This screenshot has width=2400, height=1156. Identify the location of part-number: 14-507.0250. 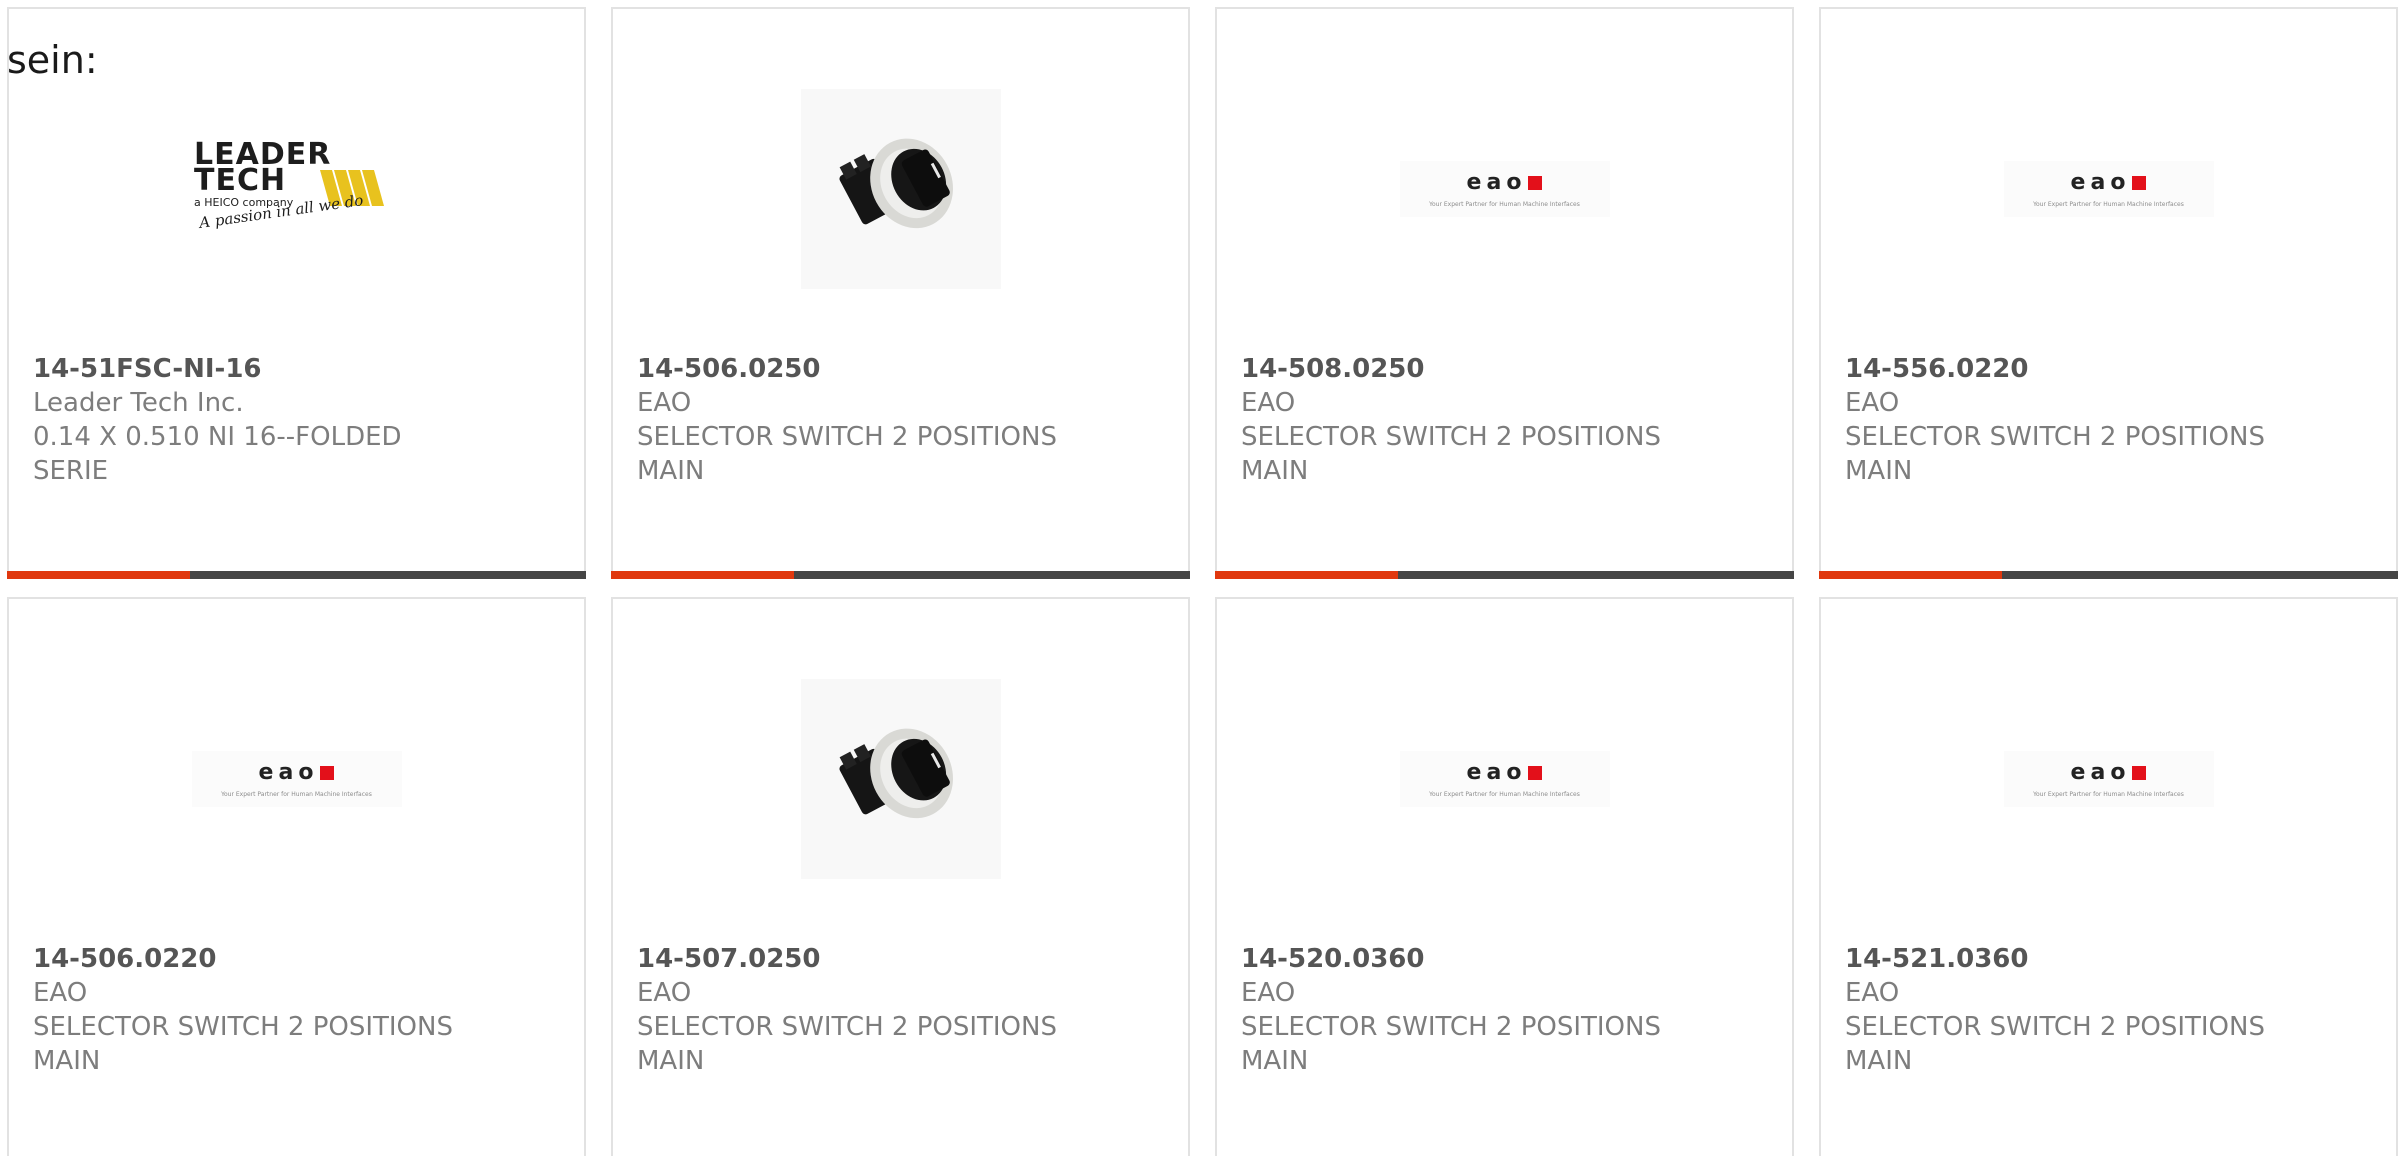
(902, 959).